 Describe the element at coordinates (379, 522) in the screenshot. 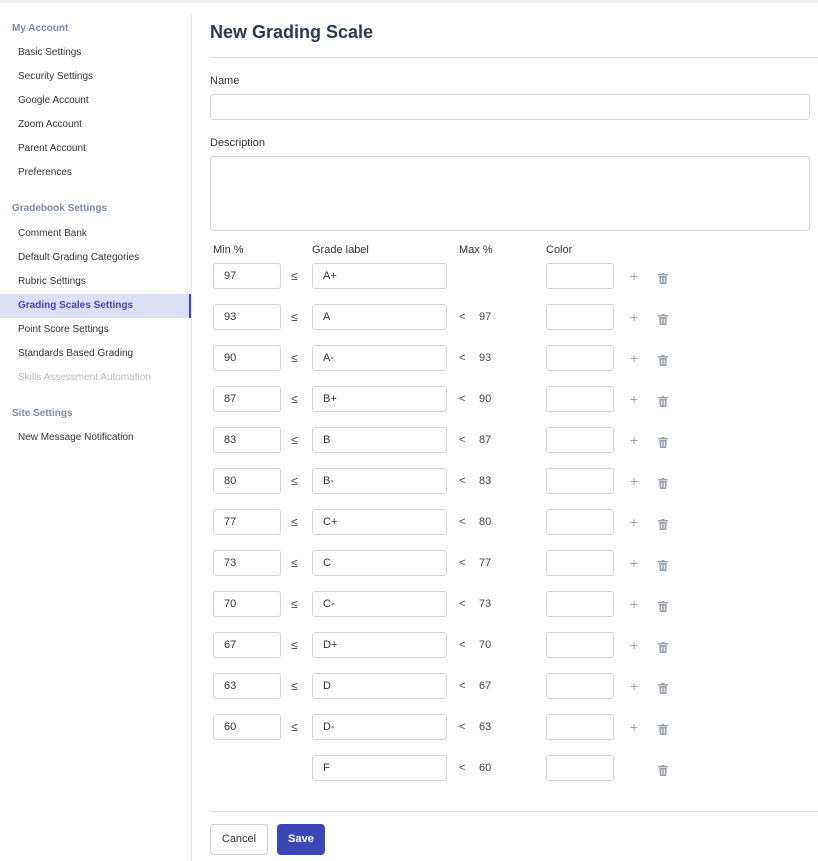

I see `grade-label-input: C+` at that location.